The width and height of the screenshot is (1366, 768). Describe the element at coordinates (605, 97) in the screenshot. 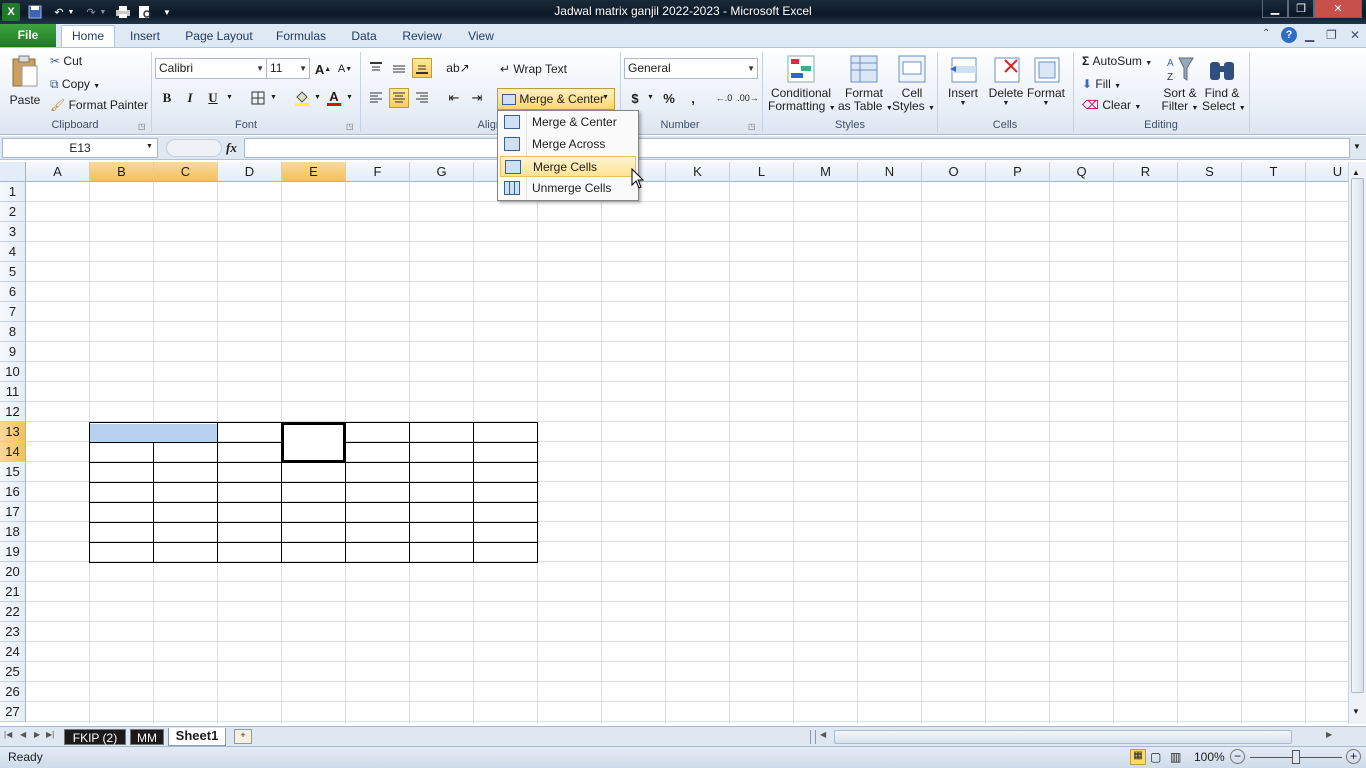

I see `merge-dropdown-icon: ▼` at that location.